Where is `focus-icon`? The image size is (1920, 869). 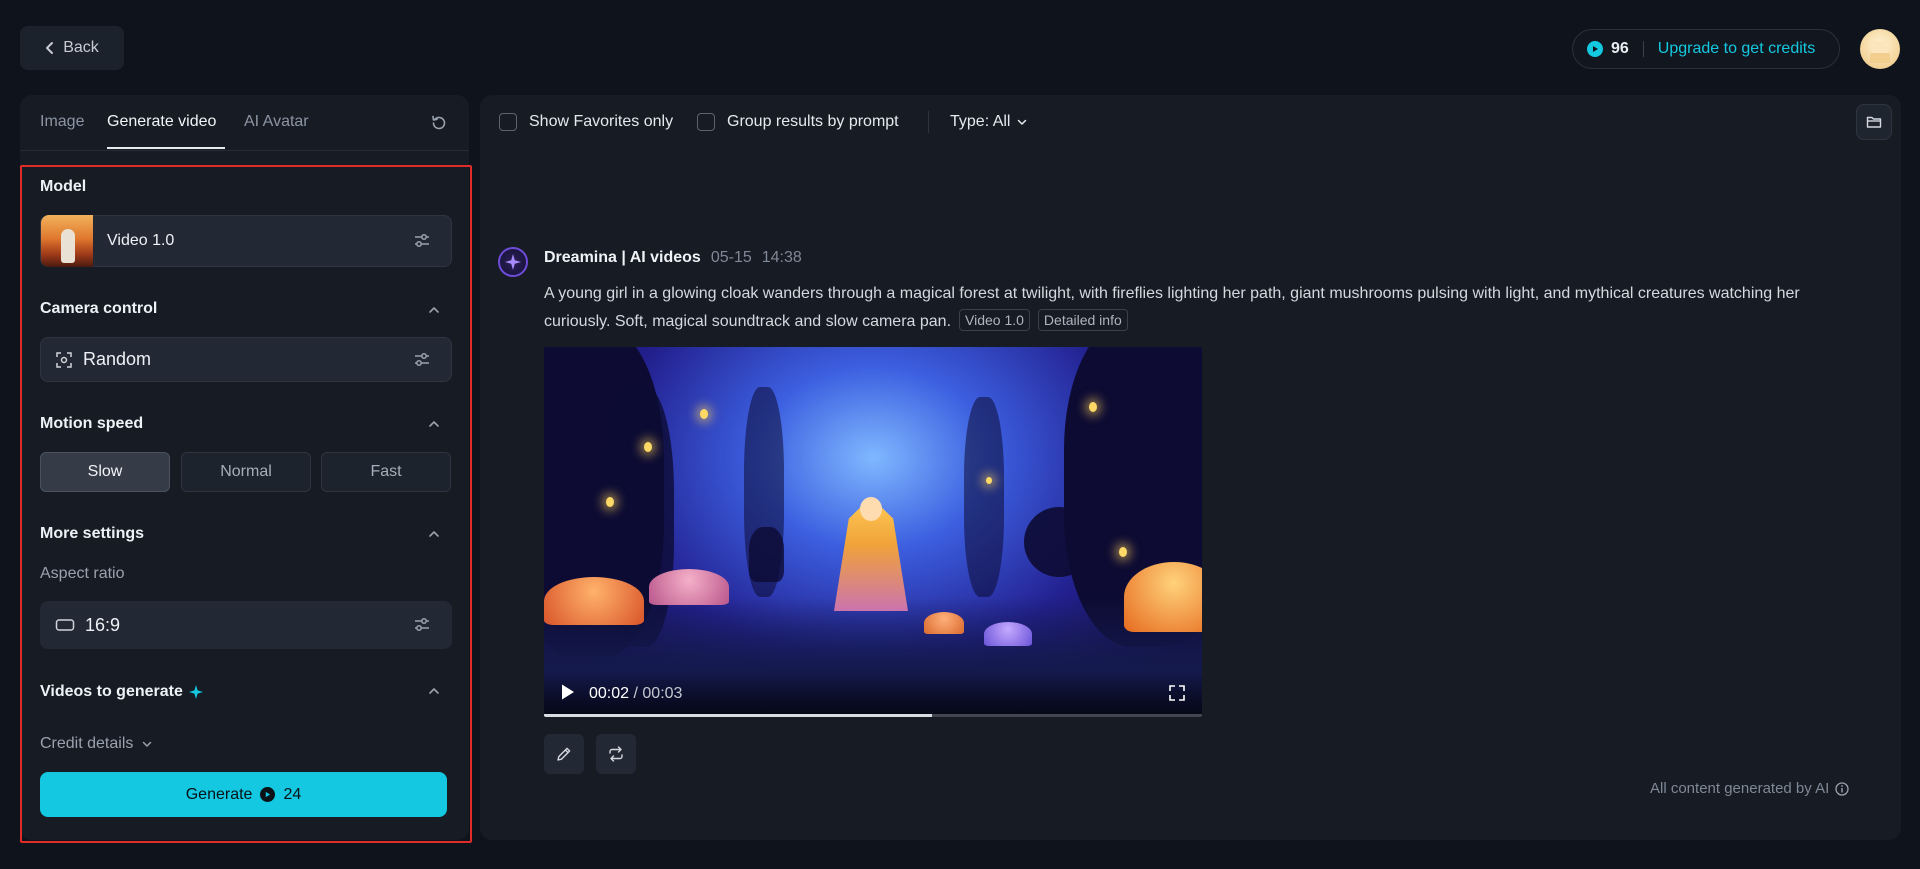
focus-icon is located at coordinates (64, 359).